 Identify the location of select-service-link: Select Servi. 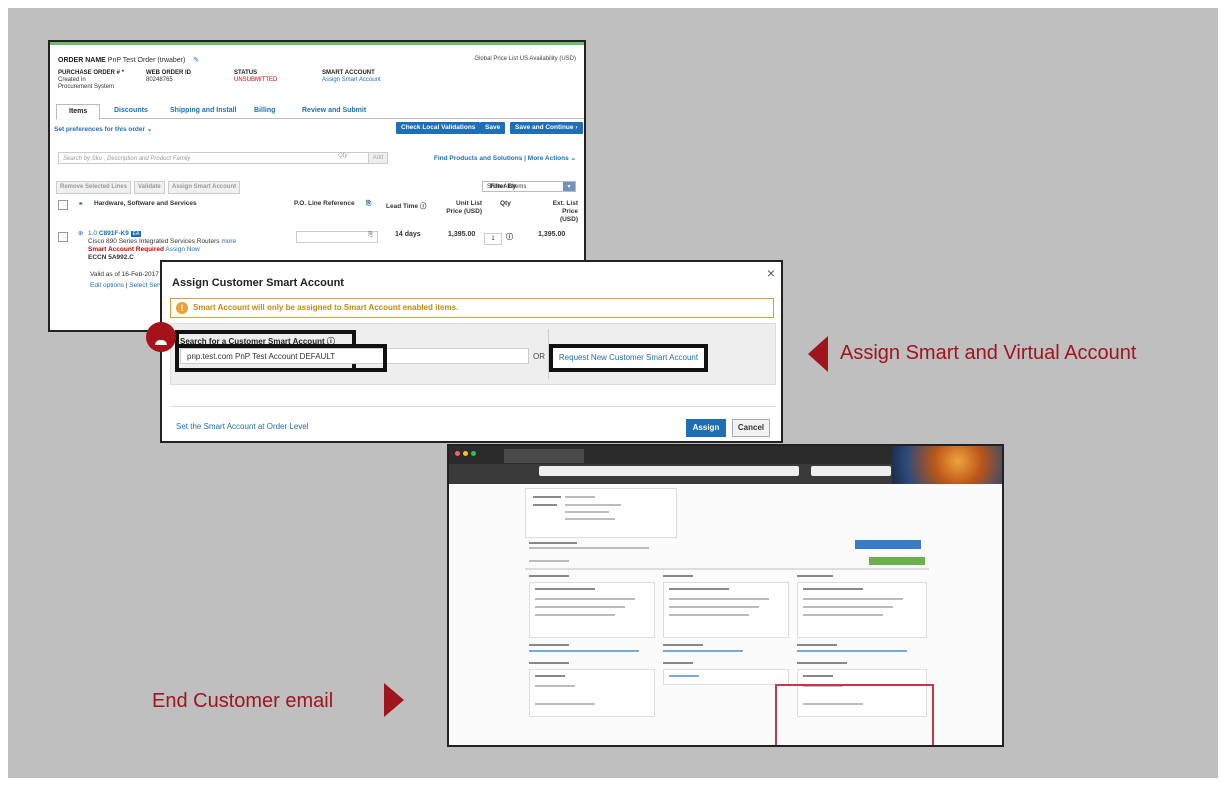
(146, 285).